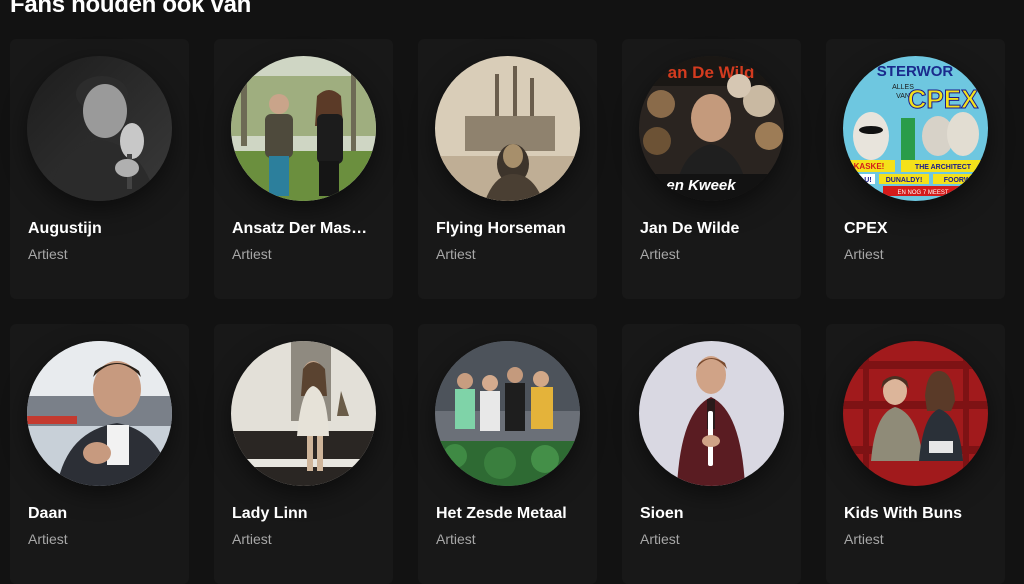 This screenshot has height=584, width=1024. I want to click on photo-text: KE LU!, so click(859, 180).